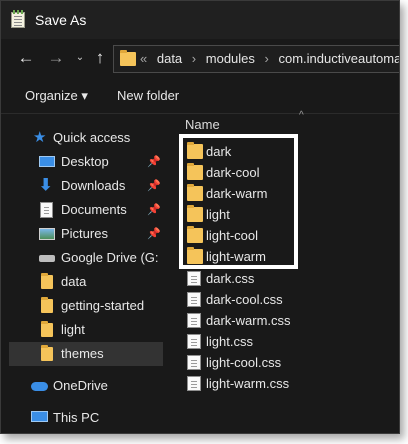  I want to click on new-folder-button: New folder, so click(148, 95).